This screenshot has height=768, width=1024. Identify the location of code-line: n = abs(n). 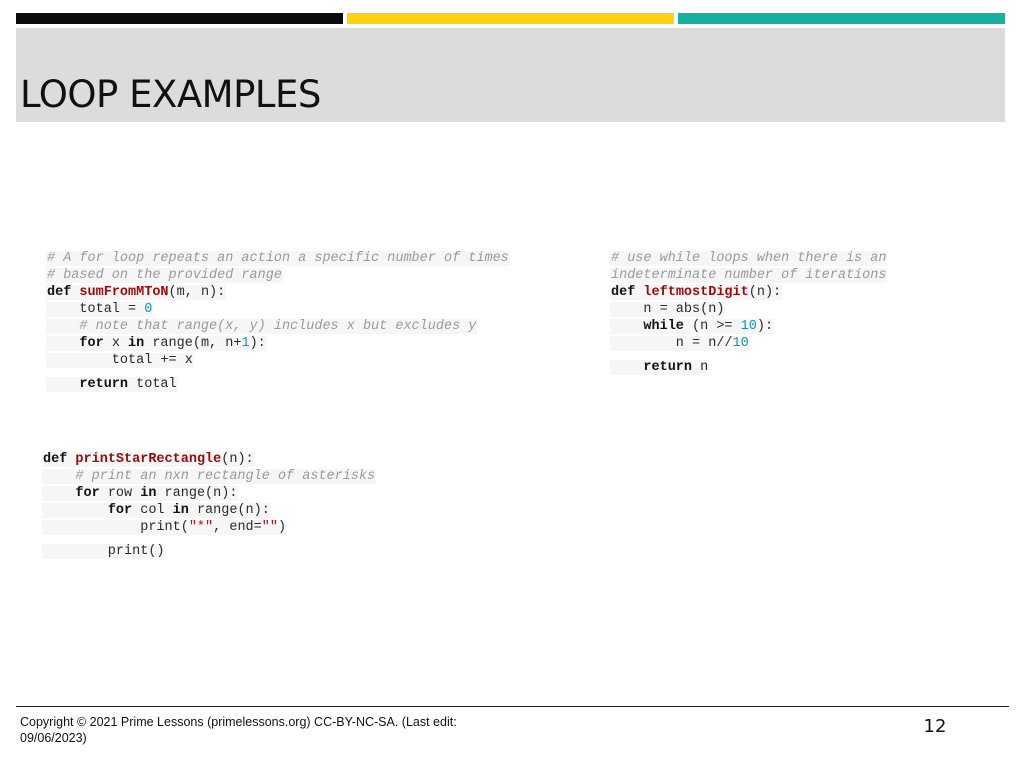
(748, 309).